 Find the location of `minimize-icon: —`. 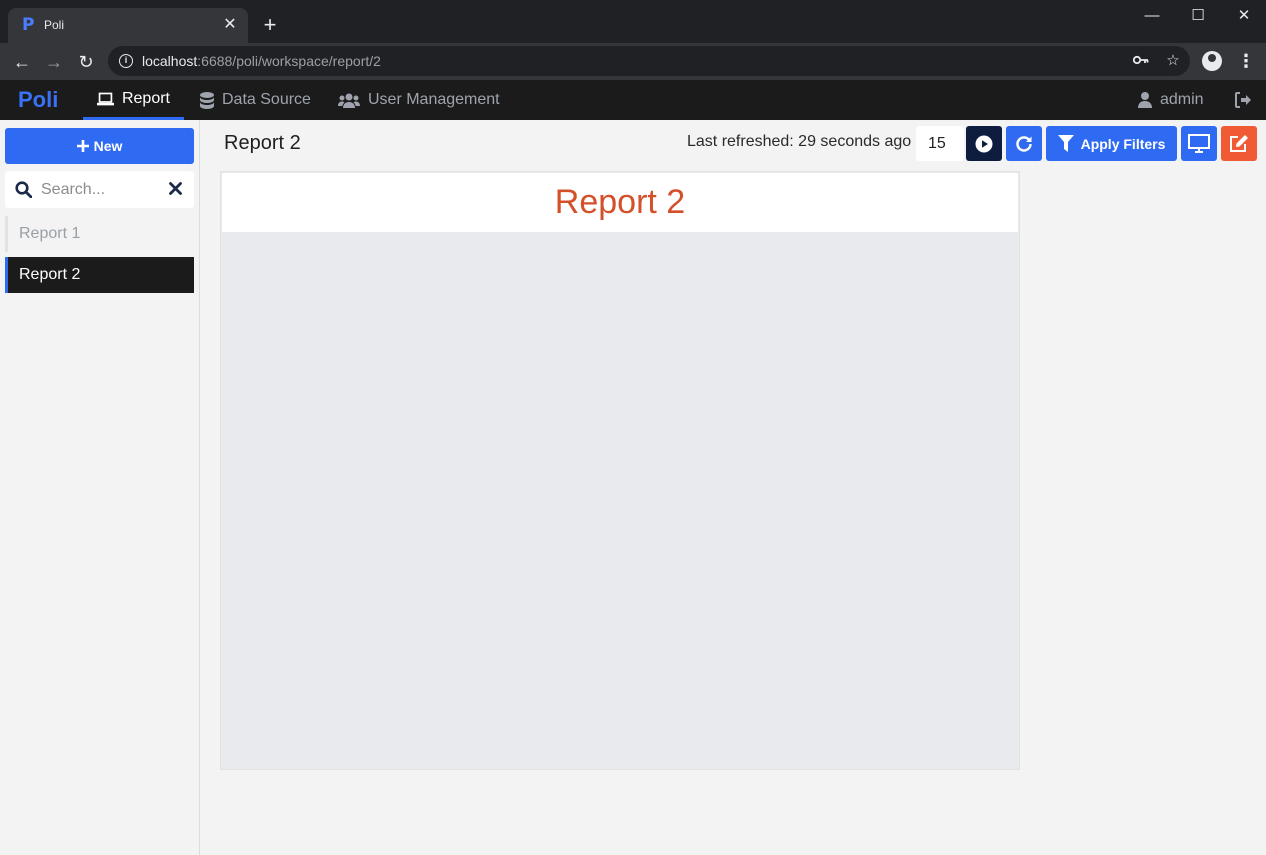

minimize-icon: — is located at coordinates (1152, 16).